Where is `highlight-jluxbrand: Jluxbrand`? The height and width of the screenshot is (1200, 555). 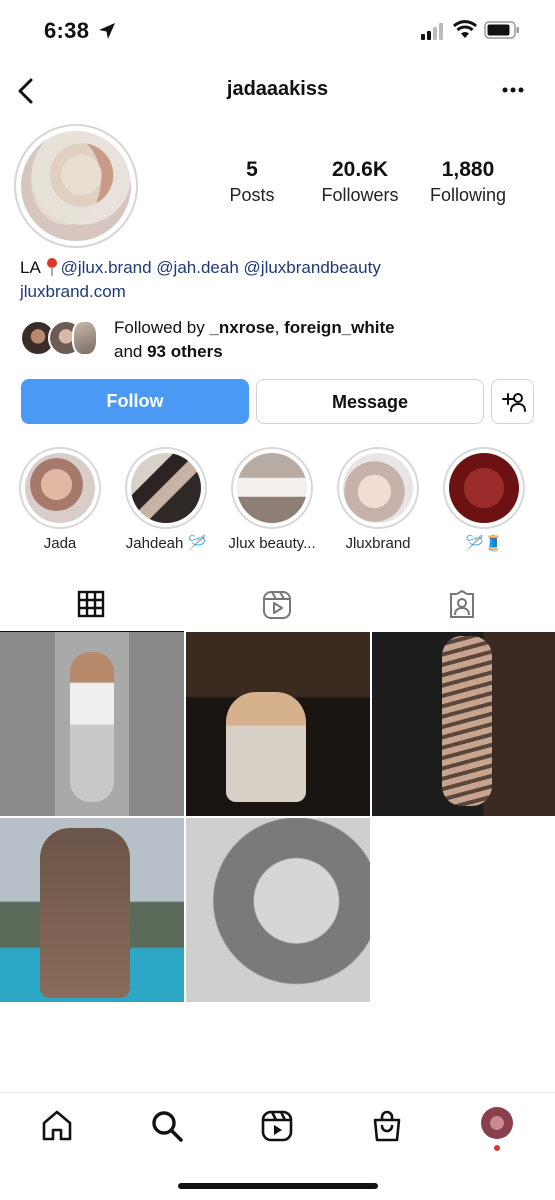
highlight-jluxbrand: Jluxbrand is located at coordinates (378, 500).